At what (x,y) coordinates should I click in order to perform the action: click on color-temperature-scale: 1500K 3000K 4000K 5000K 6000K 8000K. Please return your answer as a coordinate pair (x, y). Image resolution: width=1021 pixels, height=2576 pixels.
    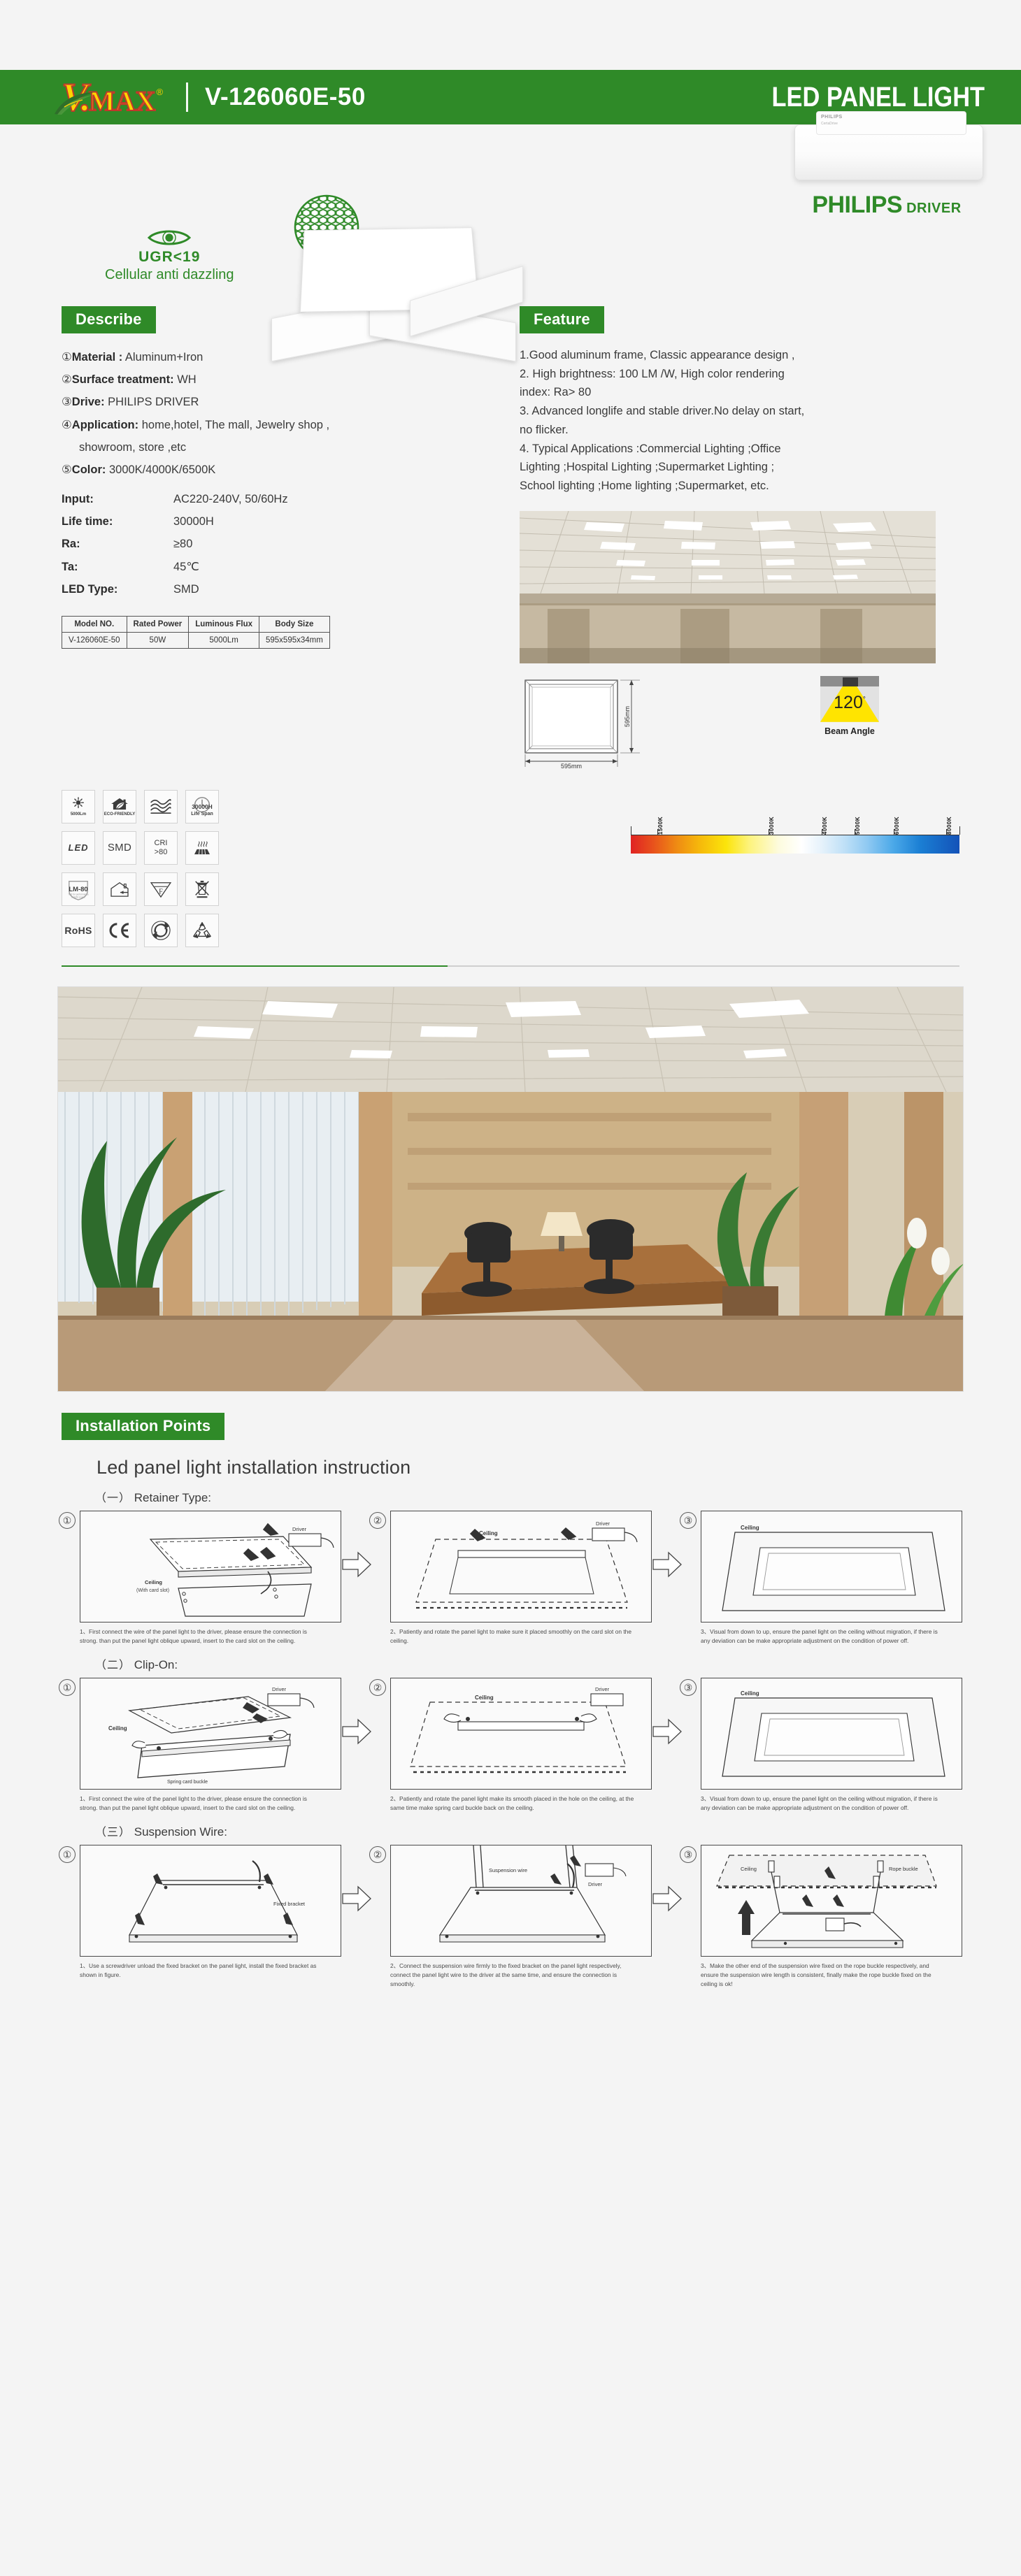
    Looking at the image, I should click on (796, 868).